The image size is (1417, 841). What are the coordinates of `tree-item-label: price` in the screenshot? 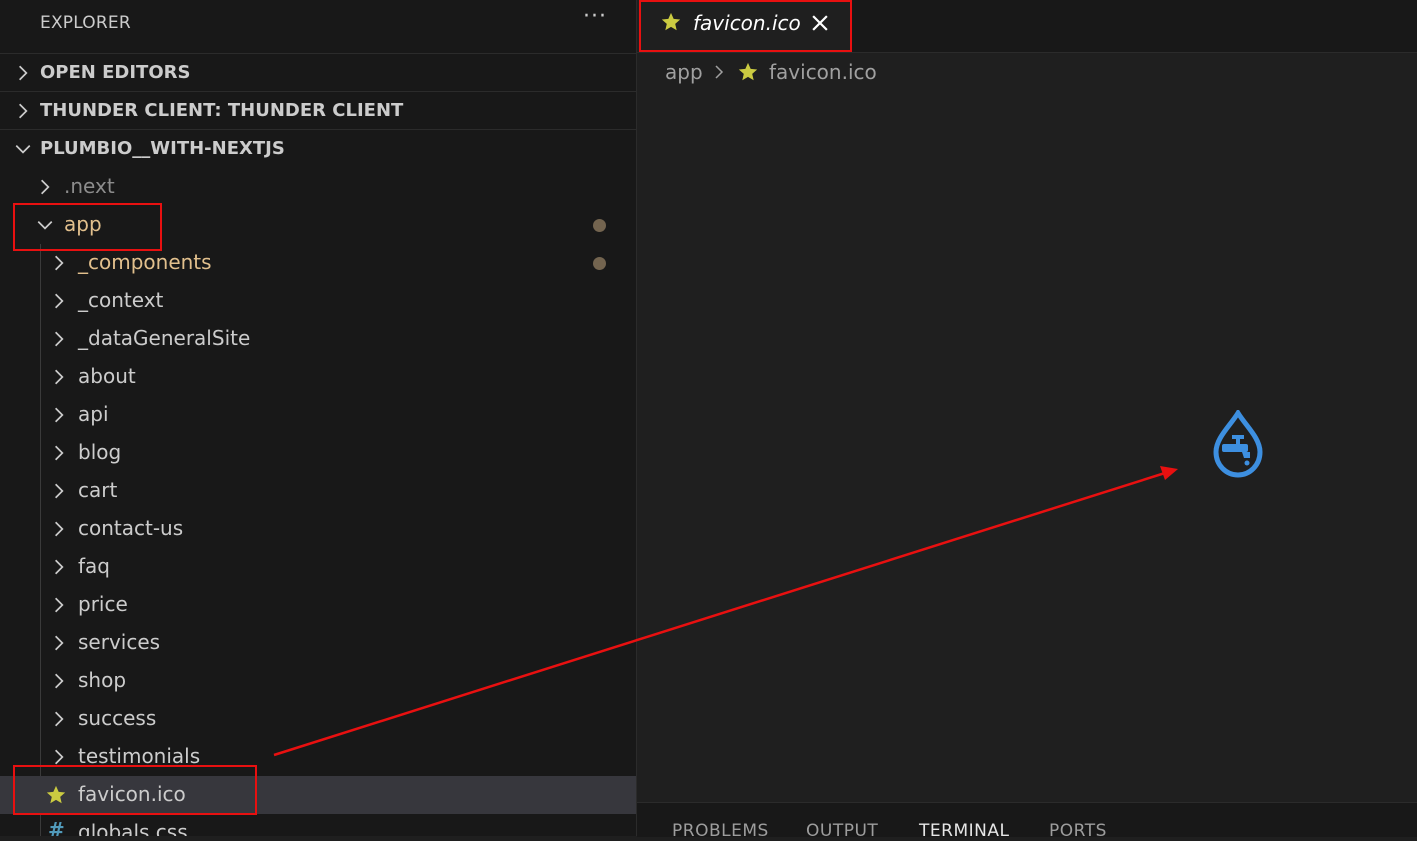 It's located at (103, 604).